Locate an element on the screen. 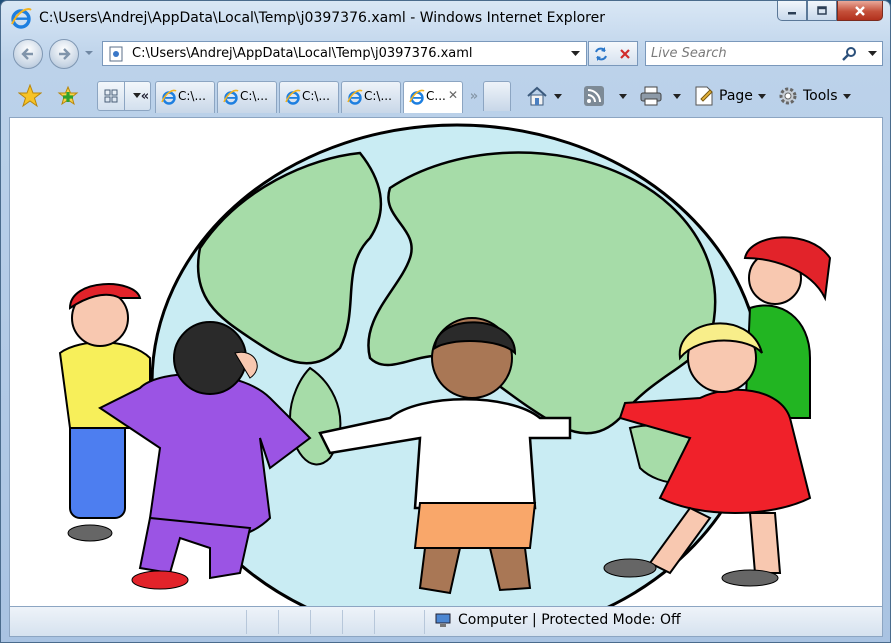 Image resolution: width=891 pixels, height=643 pixels. address-tools is located at coordinates (613, 53).